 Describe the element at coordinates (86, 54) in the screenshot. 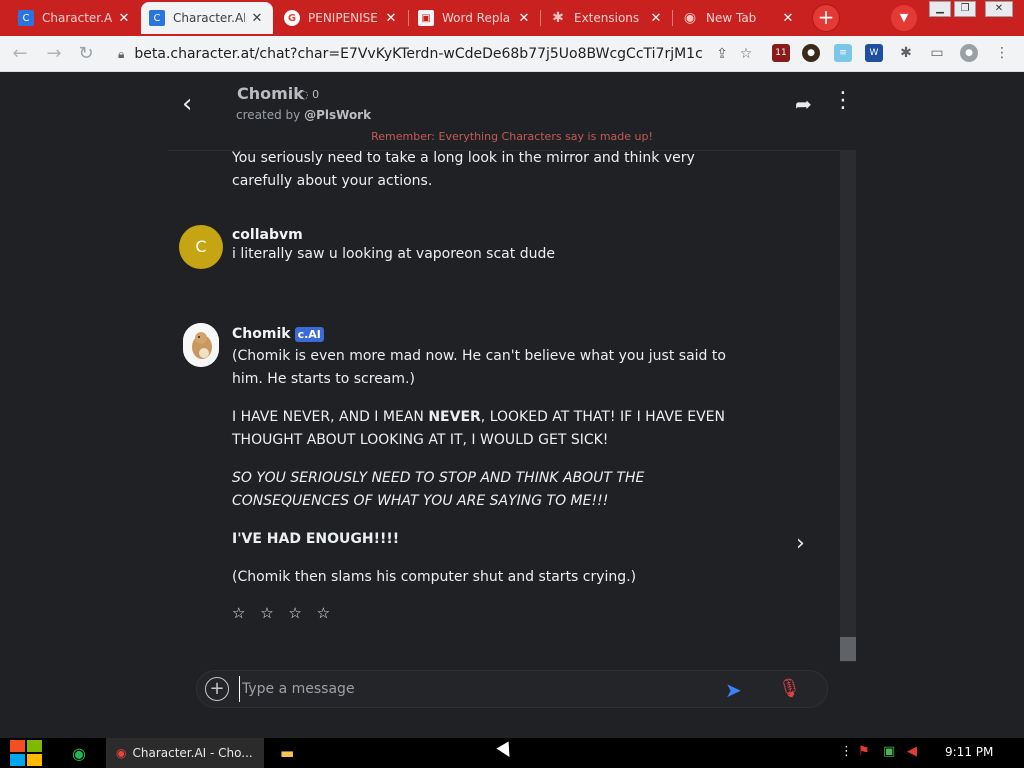

I see `reload-icon: ↻` at that location.